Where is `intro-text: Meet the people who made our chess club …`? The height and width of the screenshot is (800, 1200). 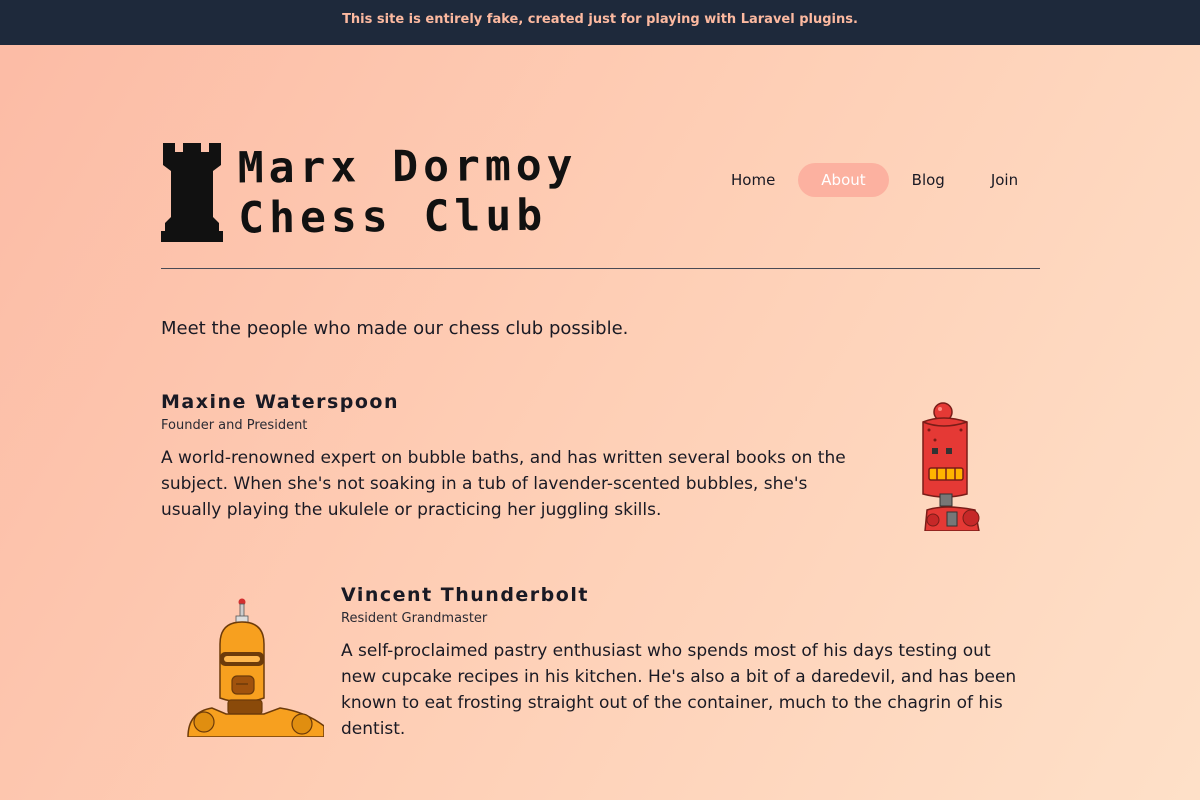
intro-text: Meet the people who made our chess club … is located at coordinates (395, 328).